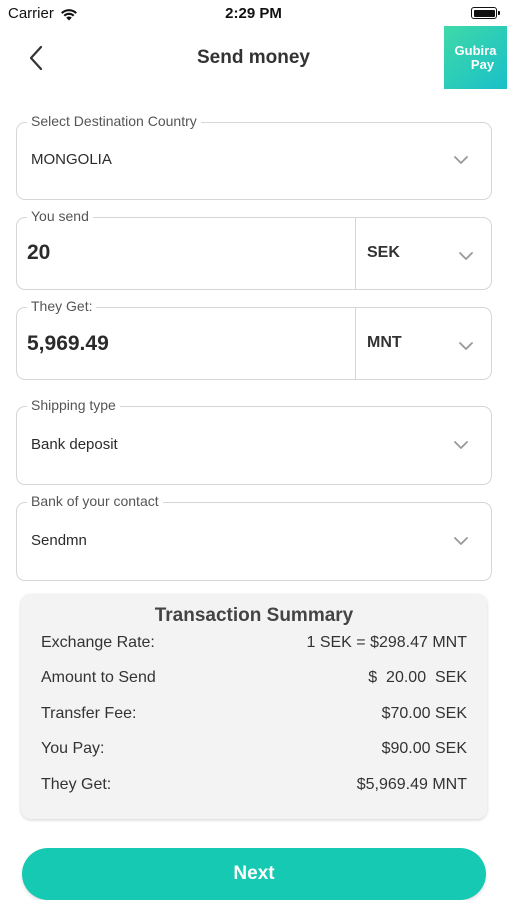  Describe the element at coordinates (38, 253) in the screenshot. I see `you-send-amount-input: 20` at that location.